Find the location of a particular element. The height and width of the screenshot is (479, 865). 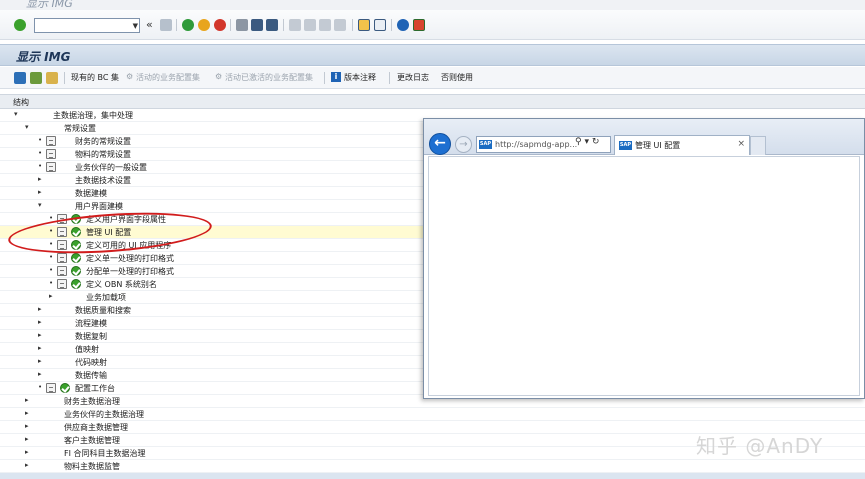

address-search-refresh-icon: ⚲ ▾ ↻ is located at coordinates (587, 142).